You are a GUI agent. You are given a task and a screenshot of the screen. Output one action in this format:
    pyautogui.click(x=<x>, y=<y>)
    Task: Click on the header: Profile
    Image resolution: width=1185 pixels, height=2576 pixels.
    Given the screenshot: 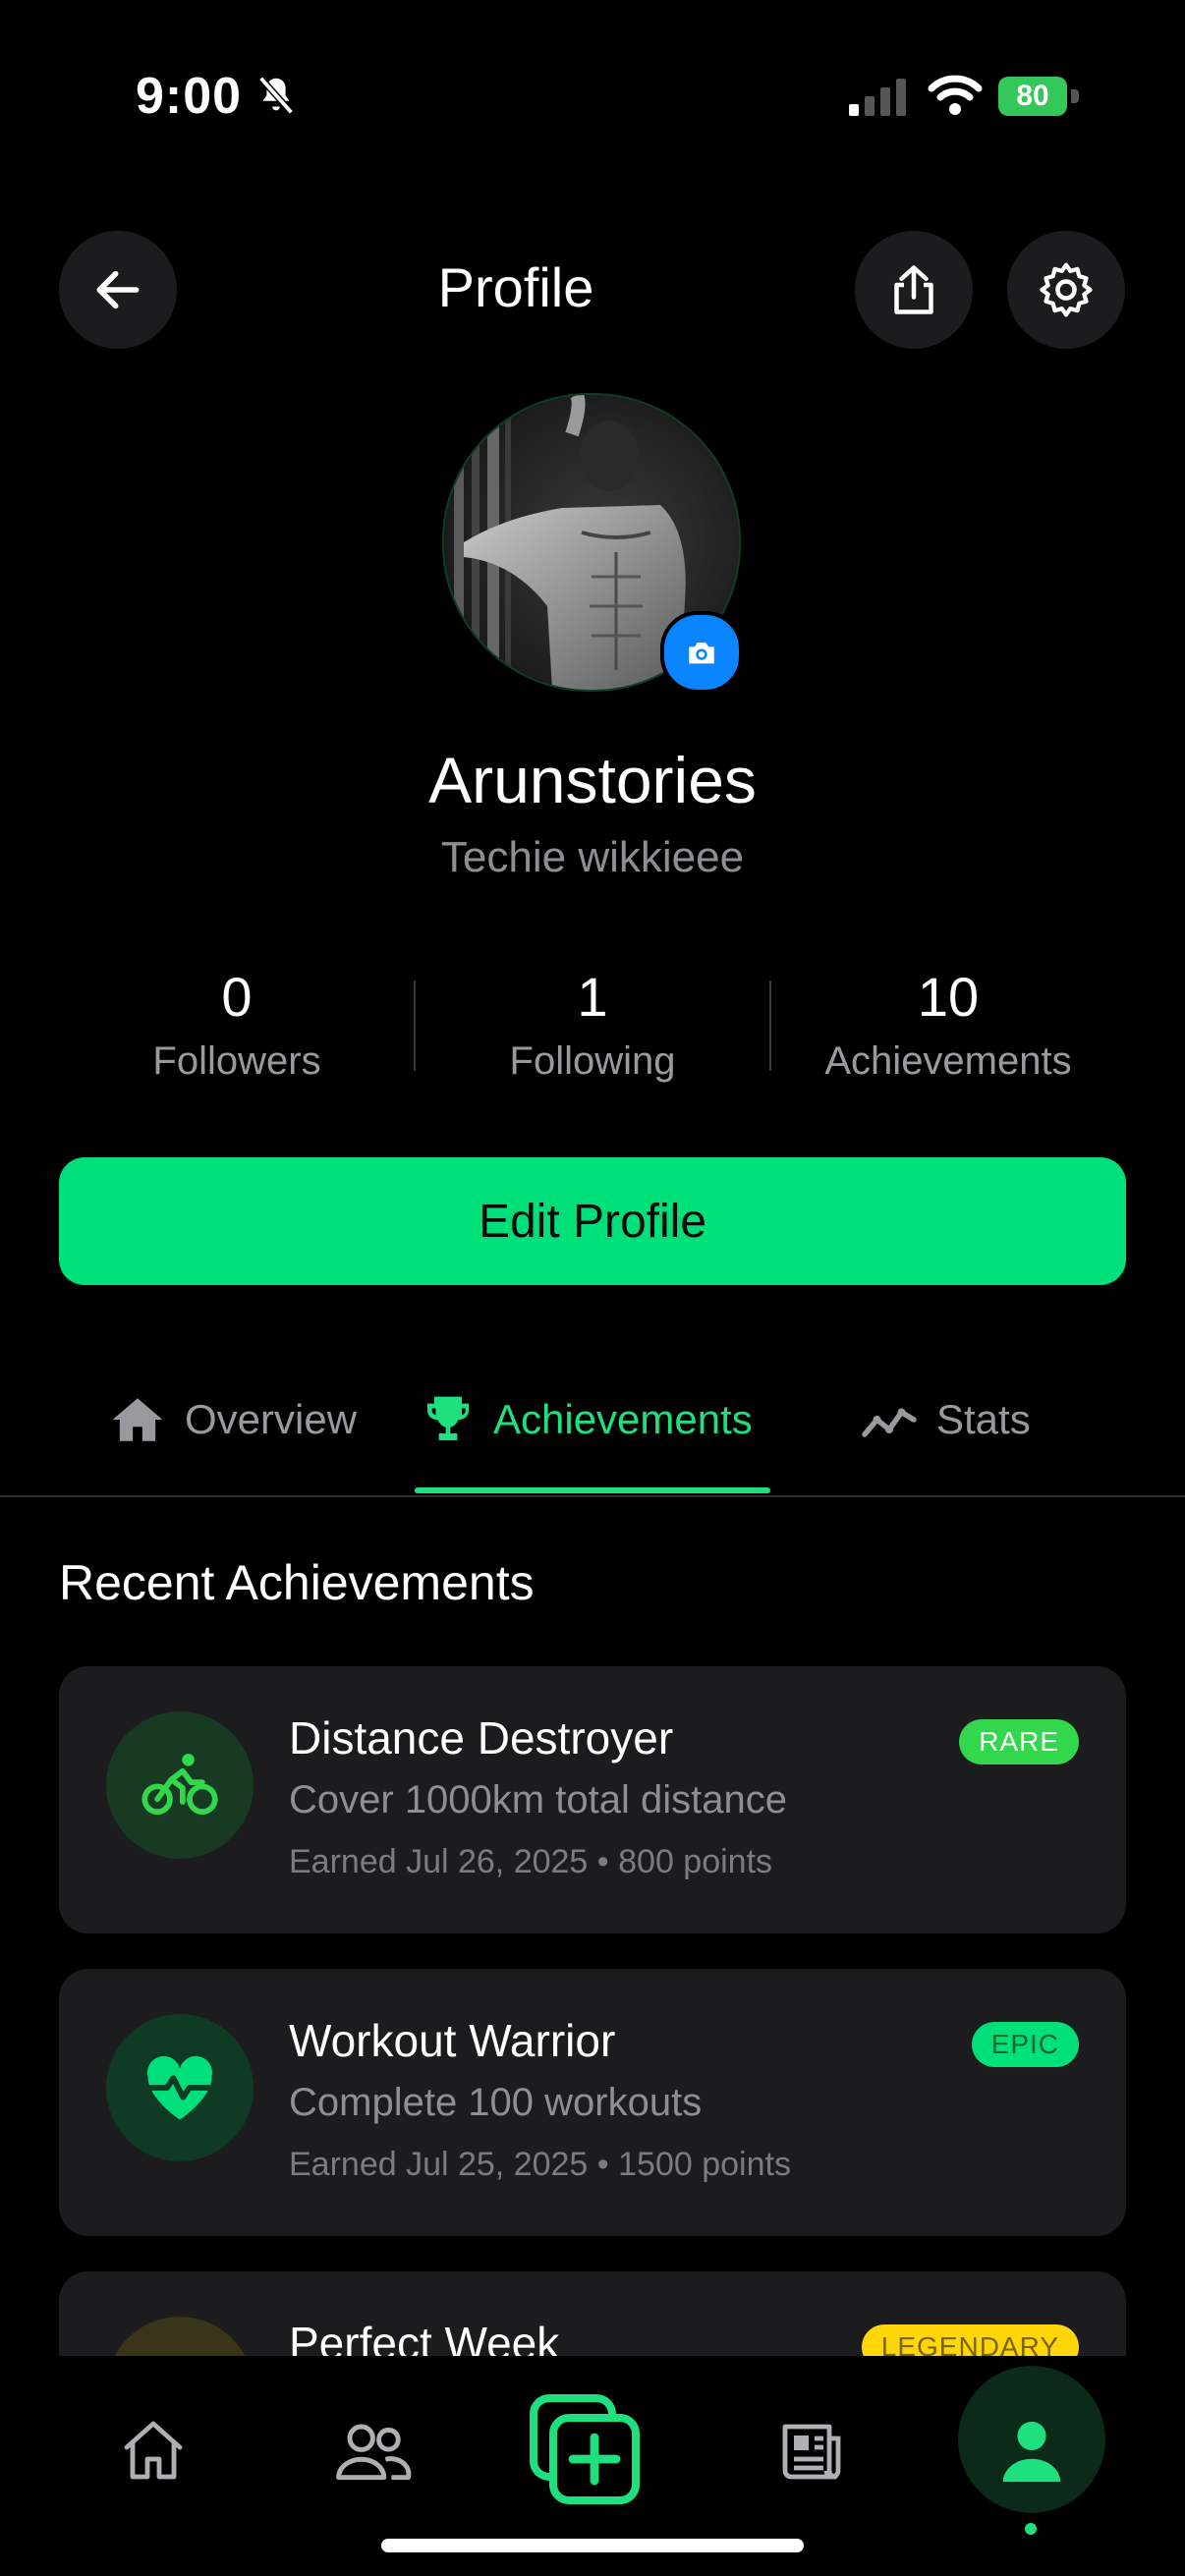 What is the action you would take?
    pyautogui.click(x=592, y=290)
    